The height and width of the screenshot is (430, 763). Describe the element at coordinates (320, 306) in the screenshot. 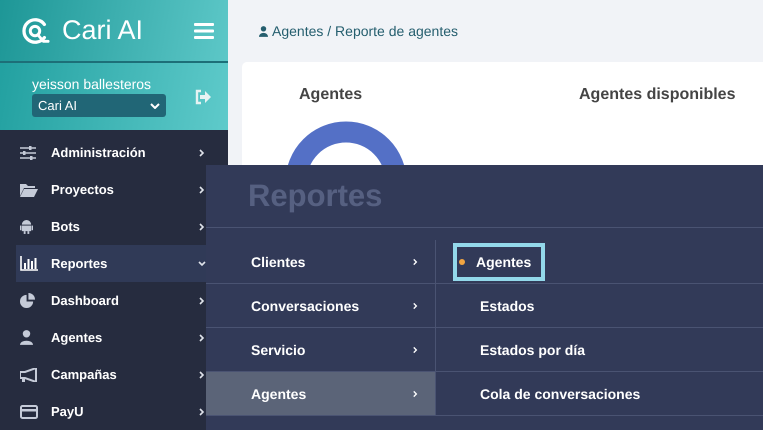

I see `submenu-category: Conversaciones` at that location.